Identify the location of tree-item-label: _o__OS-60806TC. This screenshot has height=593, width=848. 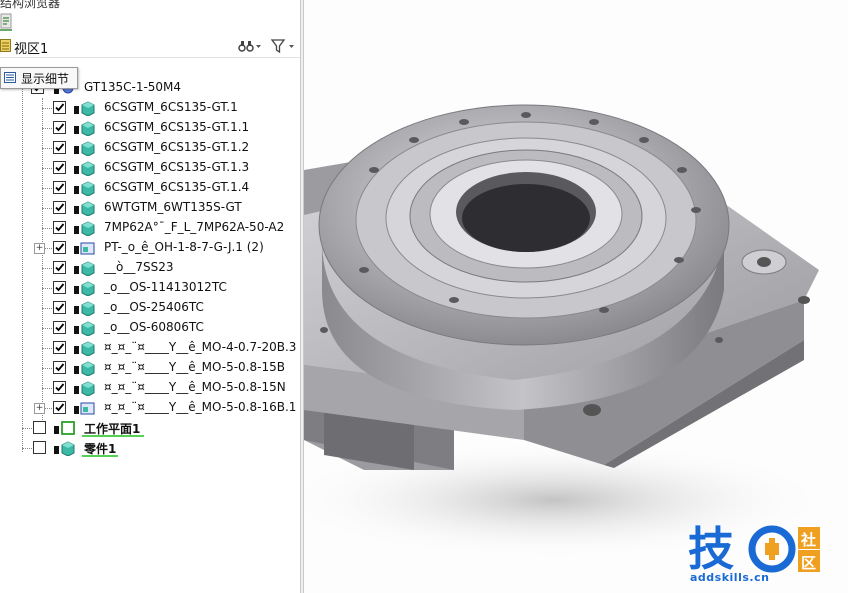
(154, 327).